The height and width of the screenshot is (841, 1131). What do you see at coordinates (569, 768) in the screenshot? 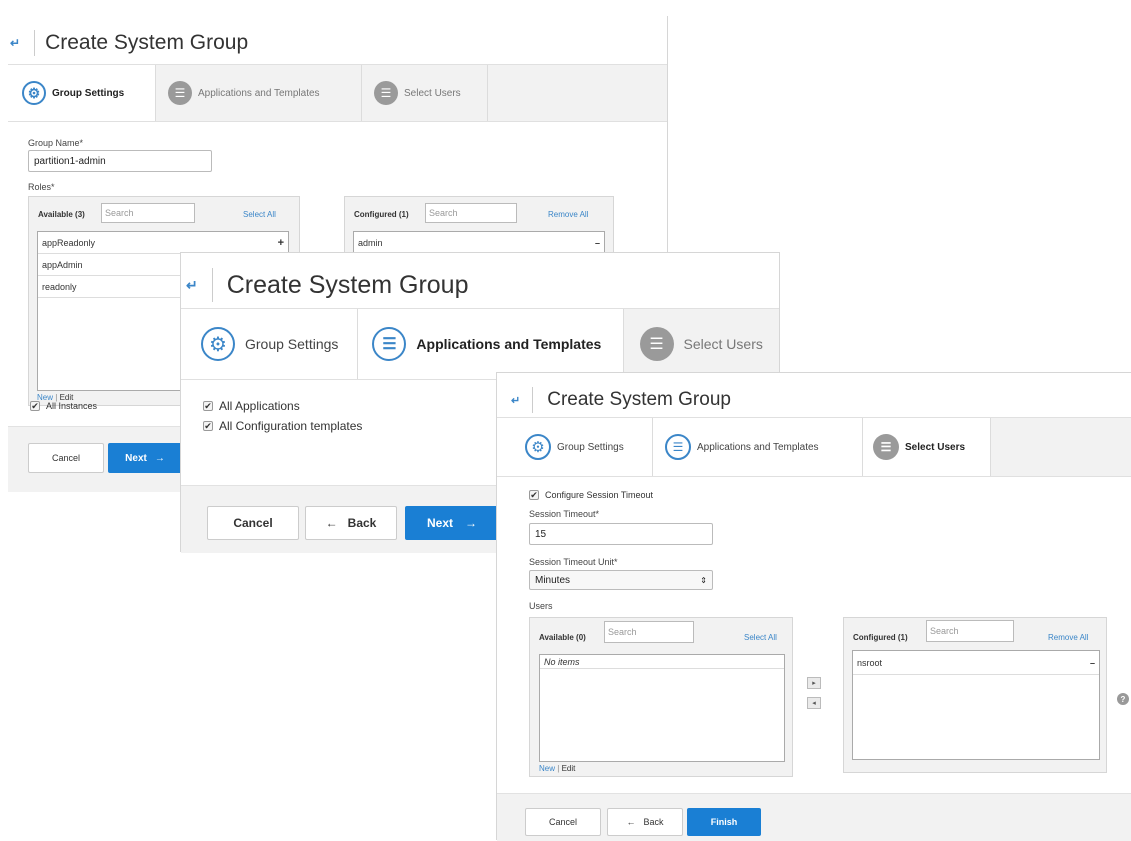
I see `edit-link: Edit` at bounding box center [569, 768].